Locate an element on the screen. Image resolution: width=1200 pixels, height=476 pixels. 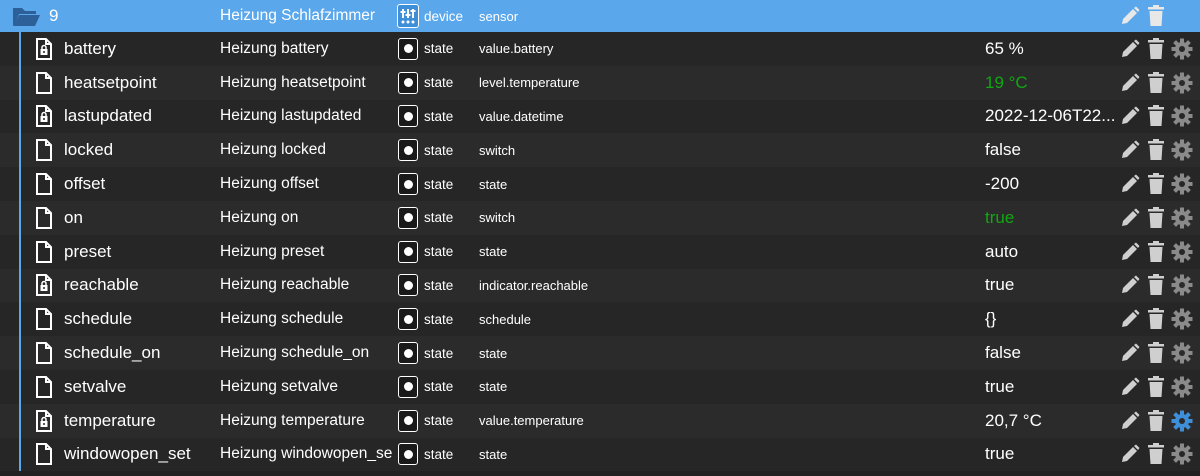
state-value: {} is located at coordinates (1051, 319).